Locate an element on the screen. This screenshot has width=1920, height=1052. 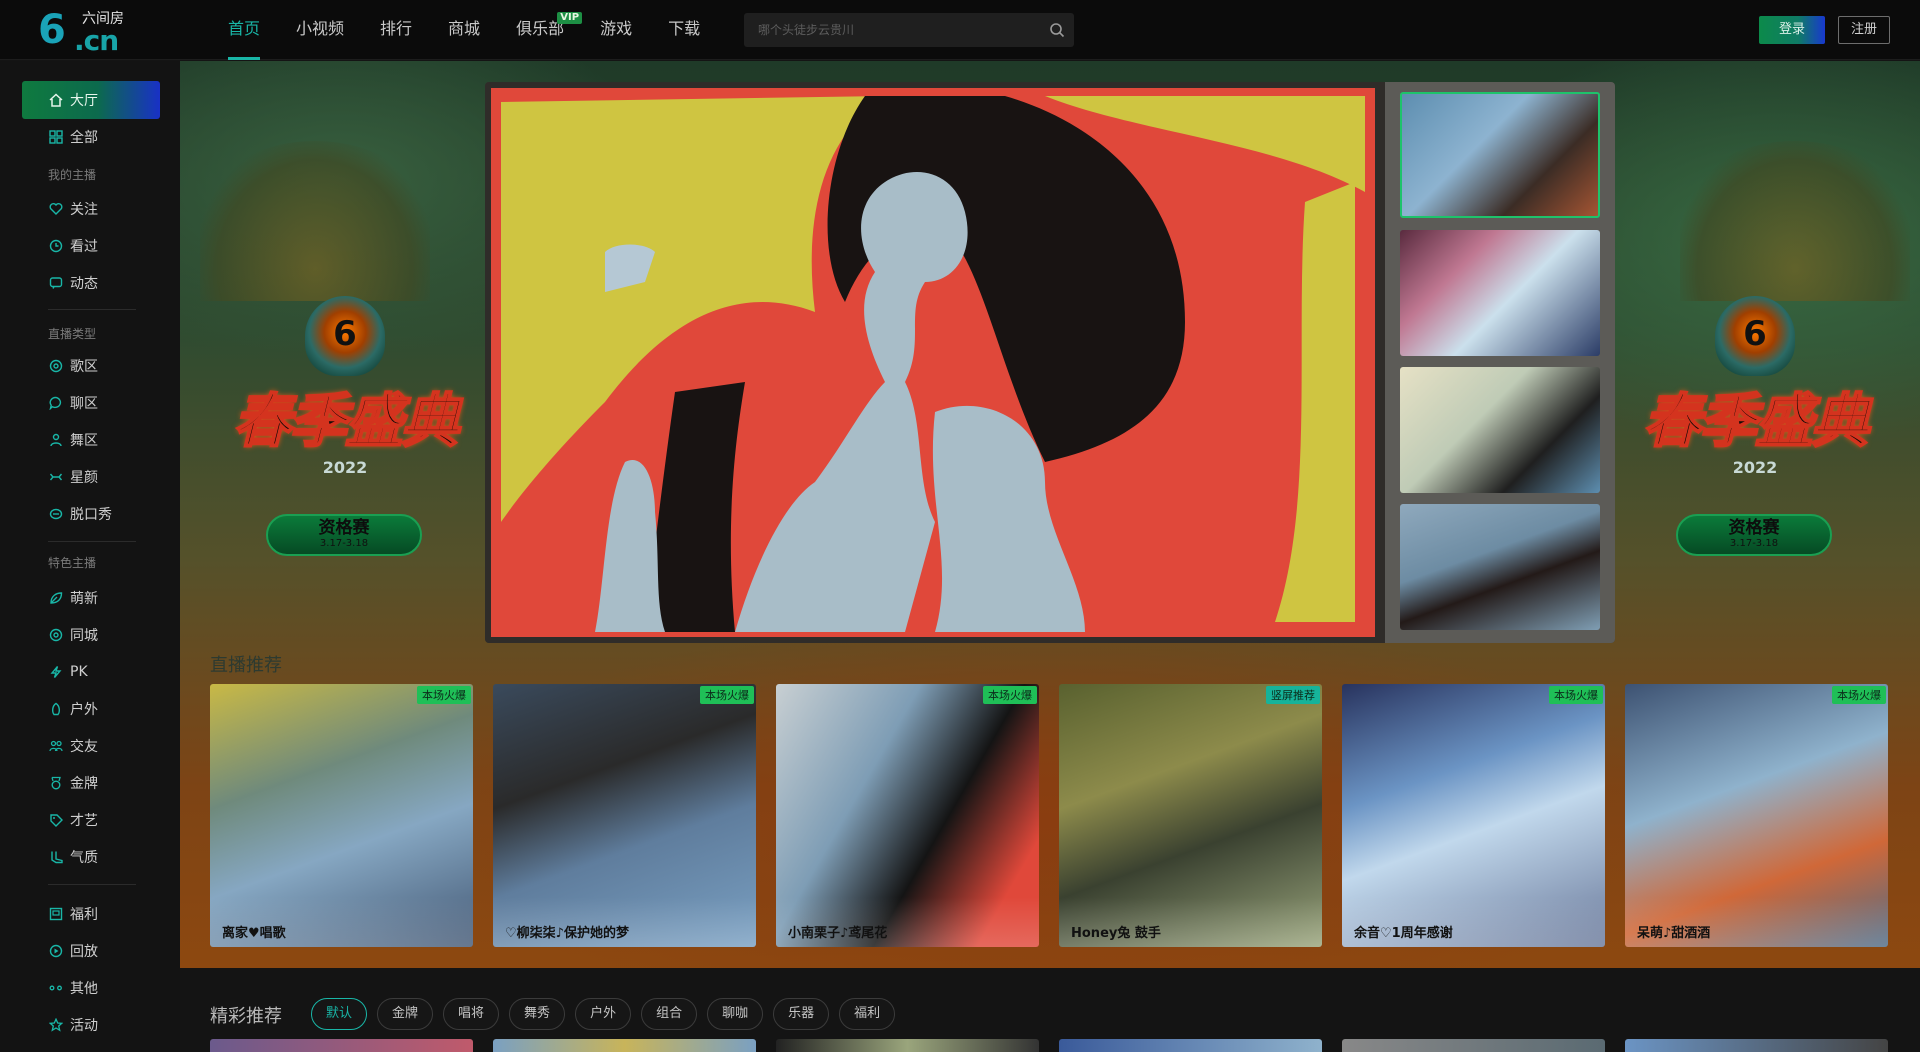
sidebar-item-friends: 交友 is located at coordinates (73, 746).